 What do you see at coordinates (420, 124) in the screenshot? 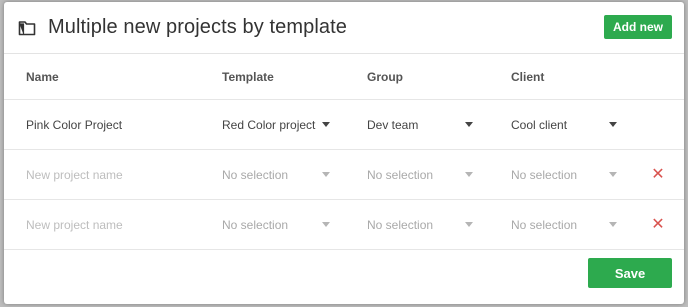
I see `group-select: Dev team` at bounding box center [420, 124].